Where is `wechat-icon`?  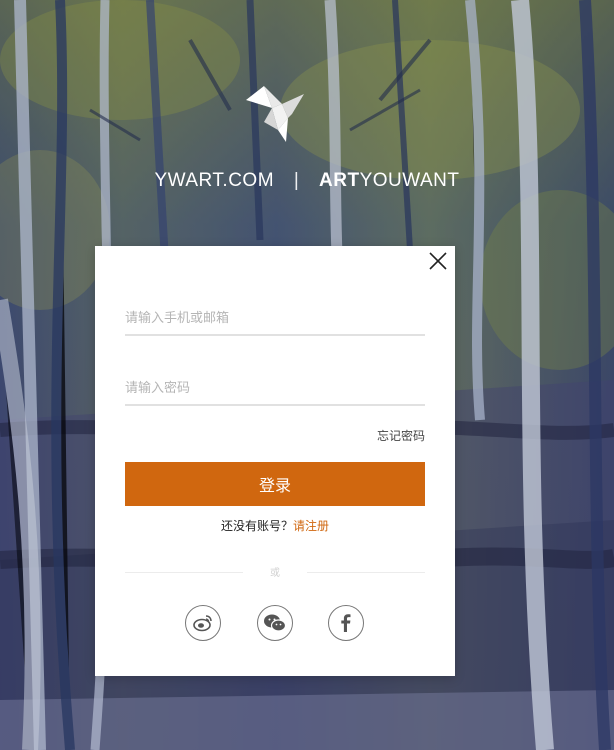 wechat-icon is located at coordinates (275, 623).